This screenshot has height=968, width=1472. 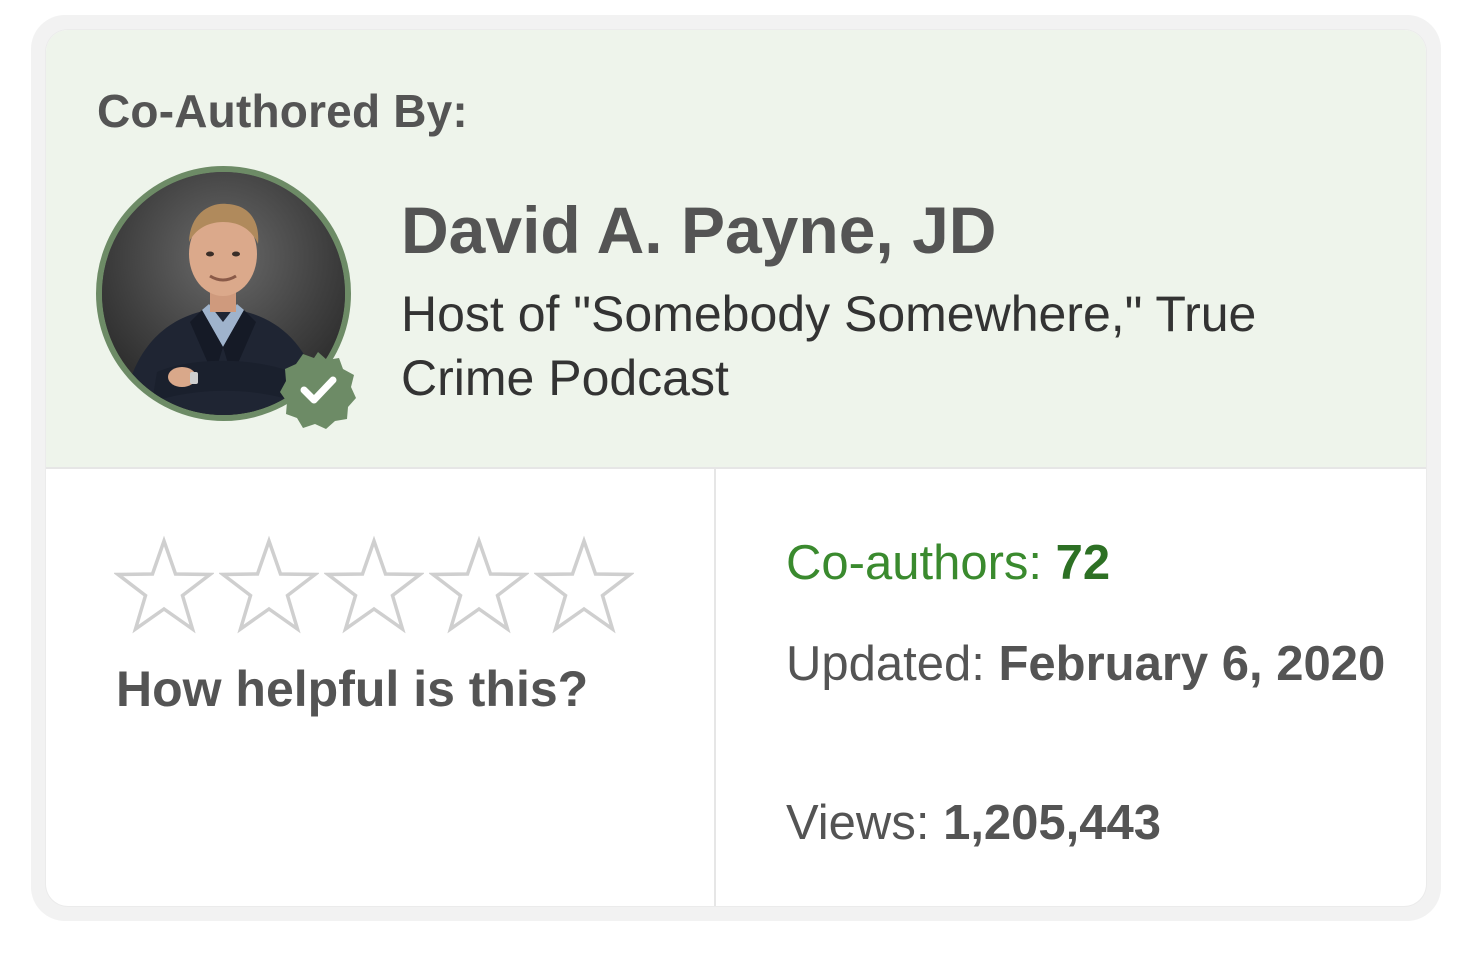 What do you see at coordinates (921, 563) in the screenshot?
I see `coauthors-label: Co-authors:` at bounding box center [921, 563].